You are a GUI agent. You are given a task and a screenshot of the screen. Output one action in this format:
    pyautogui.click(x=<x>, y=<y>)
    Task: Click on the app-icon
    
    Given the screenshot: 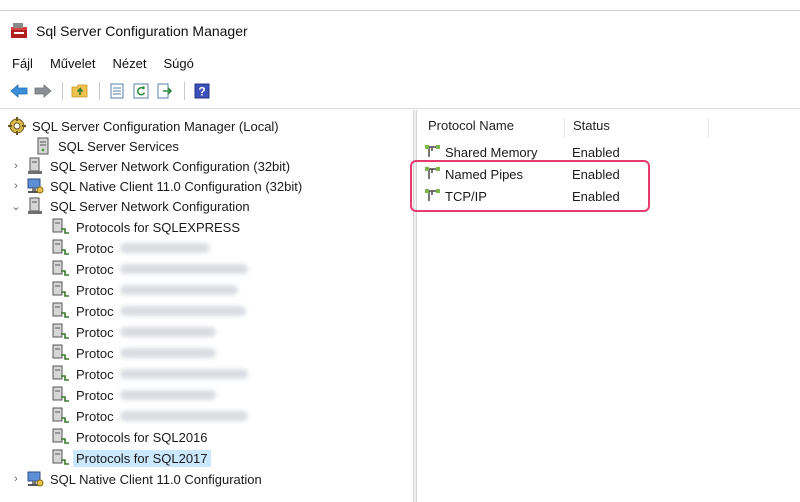 What is the action you would take?
    pyautogui.click(x=20, y=31)
    